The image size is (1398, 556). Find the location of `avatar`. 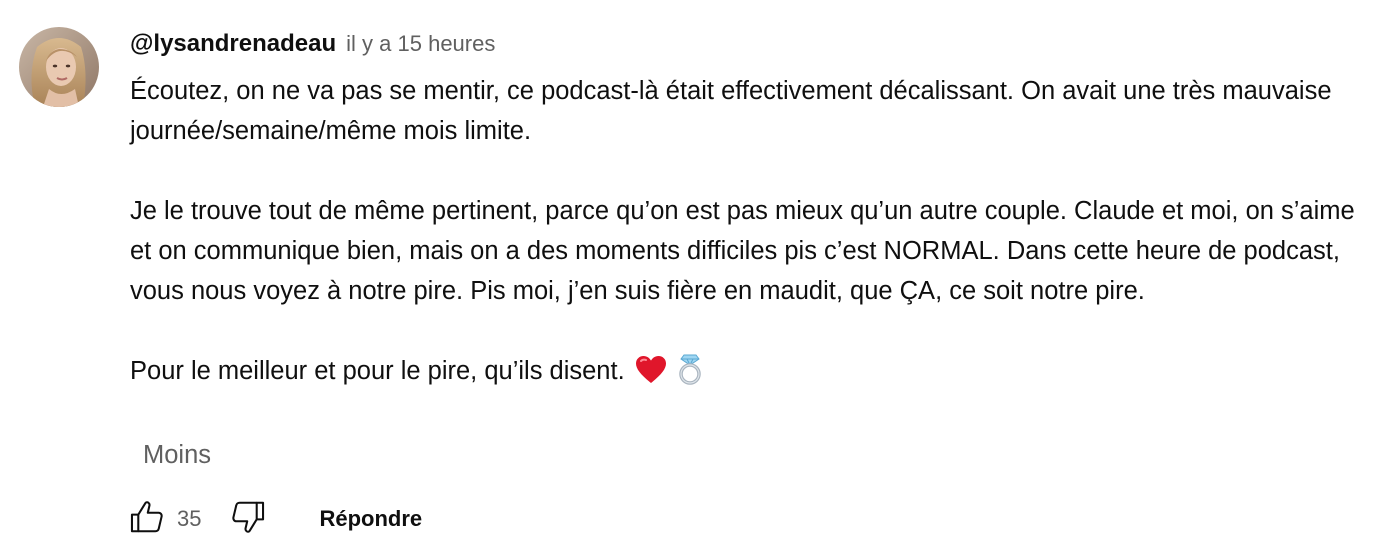

avatar is located at coordinates (59, 67).